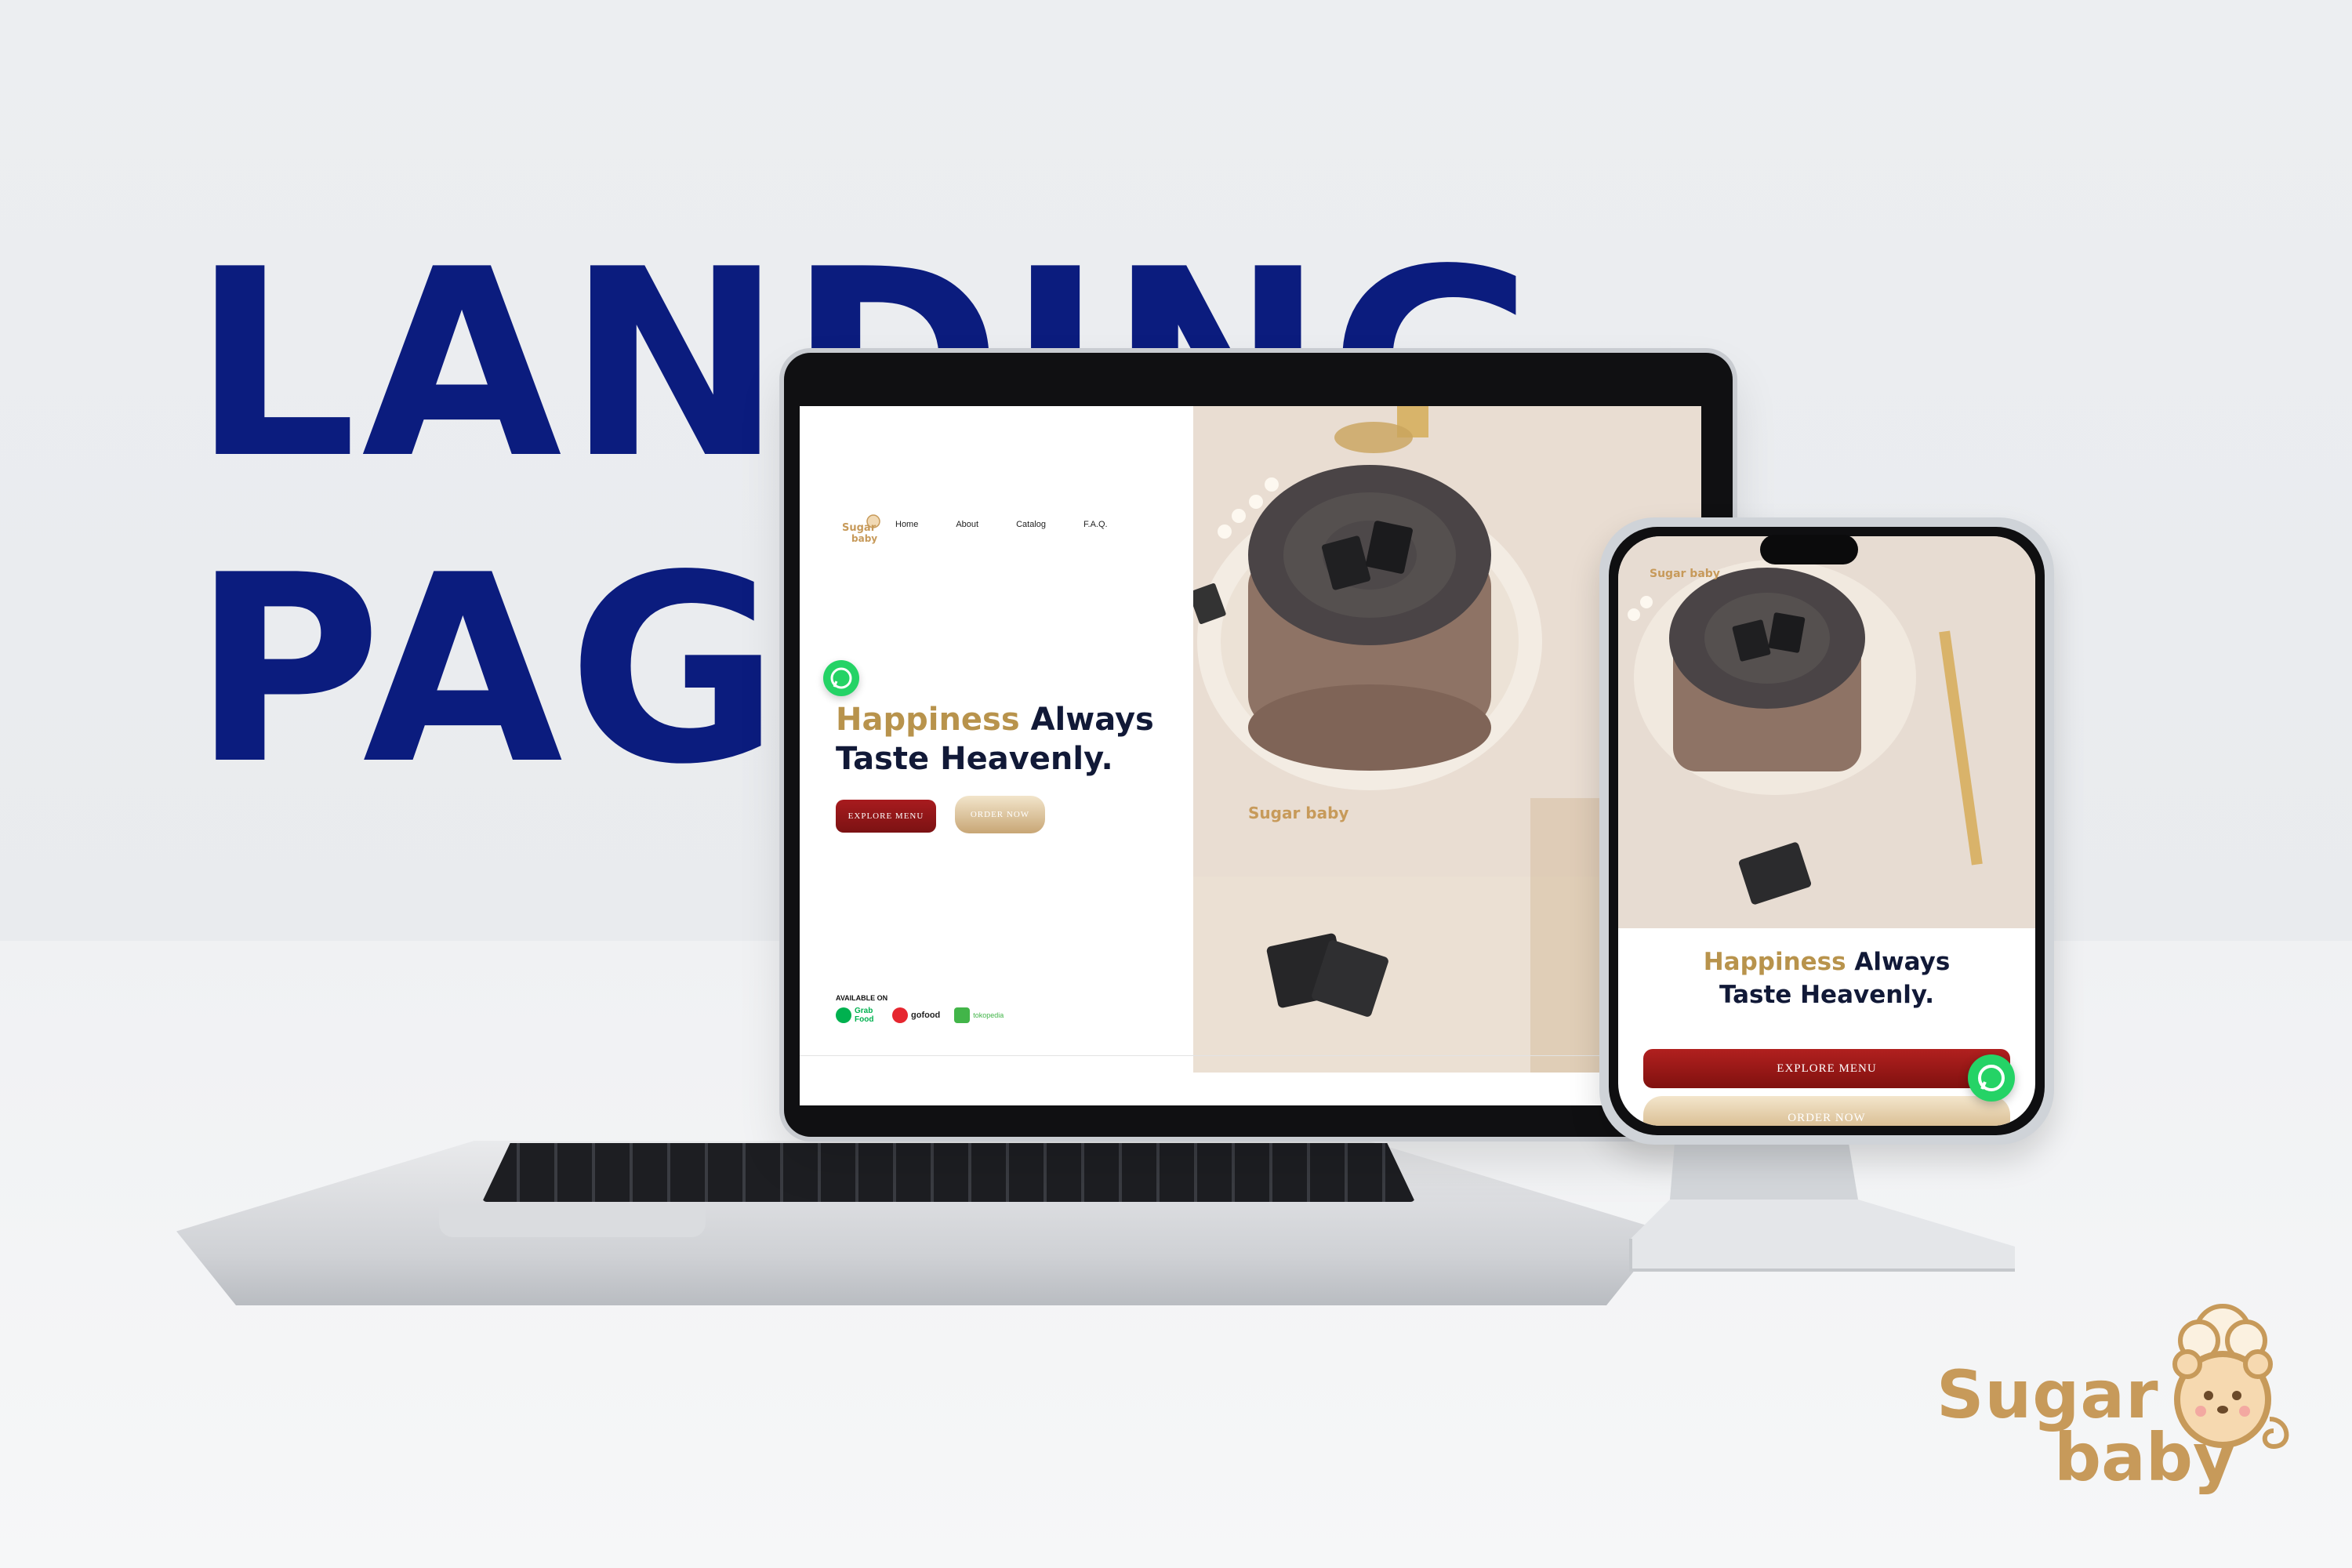  I want to click on phone-explore-menu-button: EXPLORE MENU, so click(1827, 1068).